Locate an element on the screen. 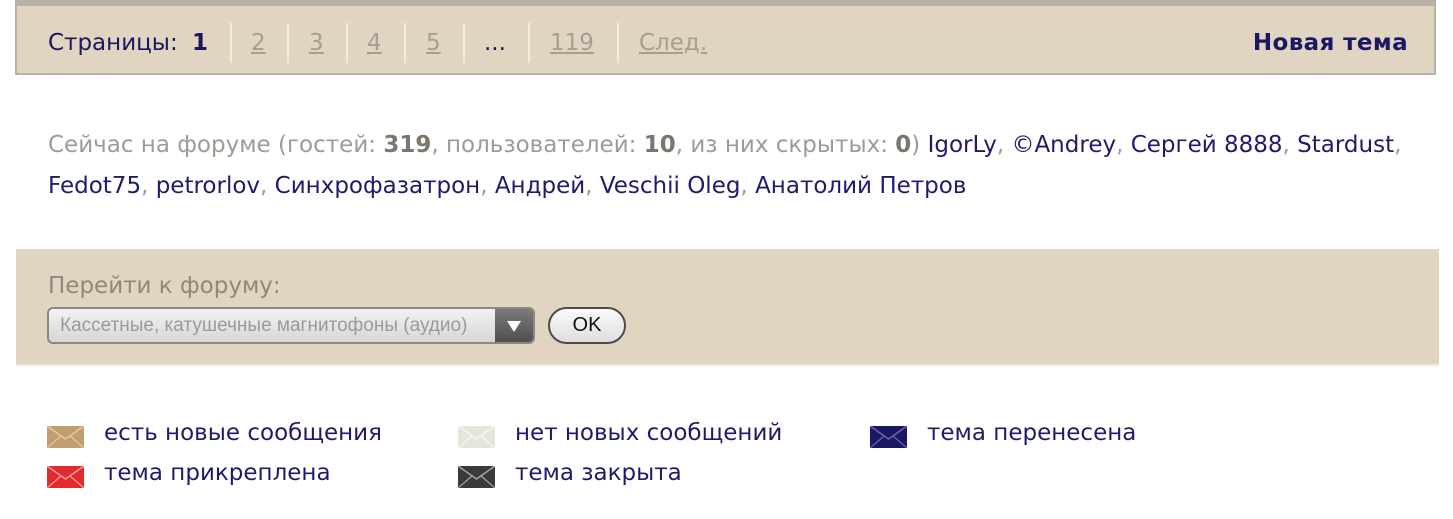  online-user-link: Анатолий Петров is located at coordinates (860, 186).